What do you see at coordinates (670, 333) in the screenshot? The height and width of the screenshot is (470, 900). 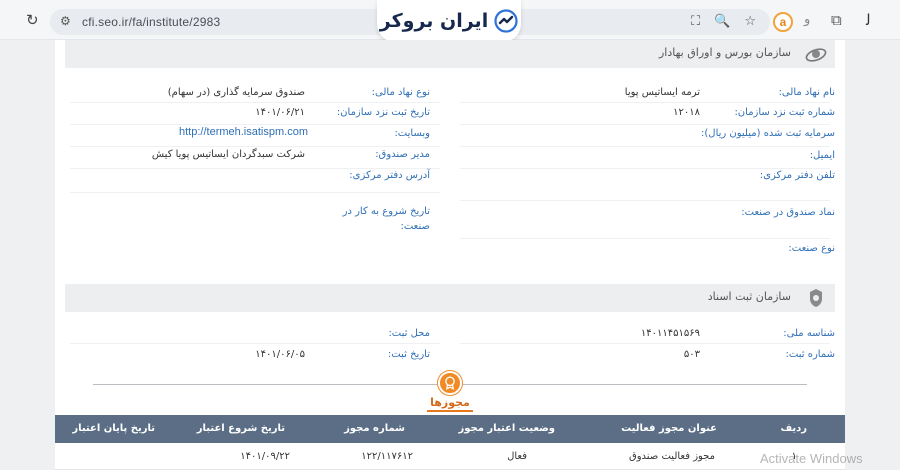 I see `field-value: ۱۴۰۱۱۴۵۱۵۶۹` at bounding box center [670, 333].